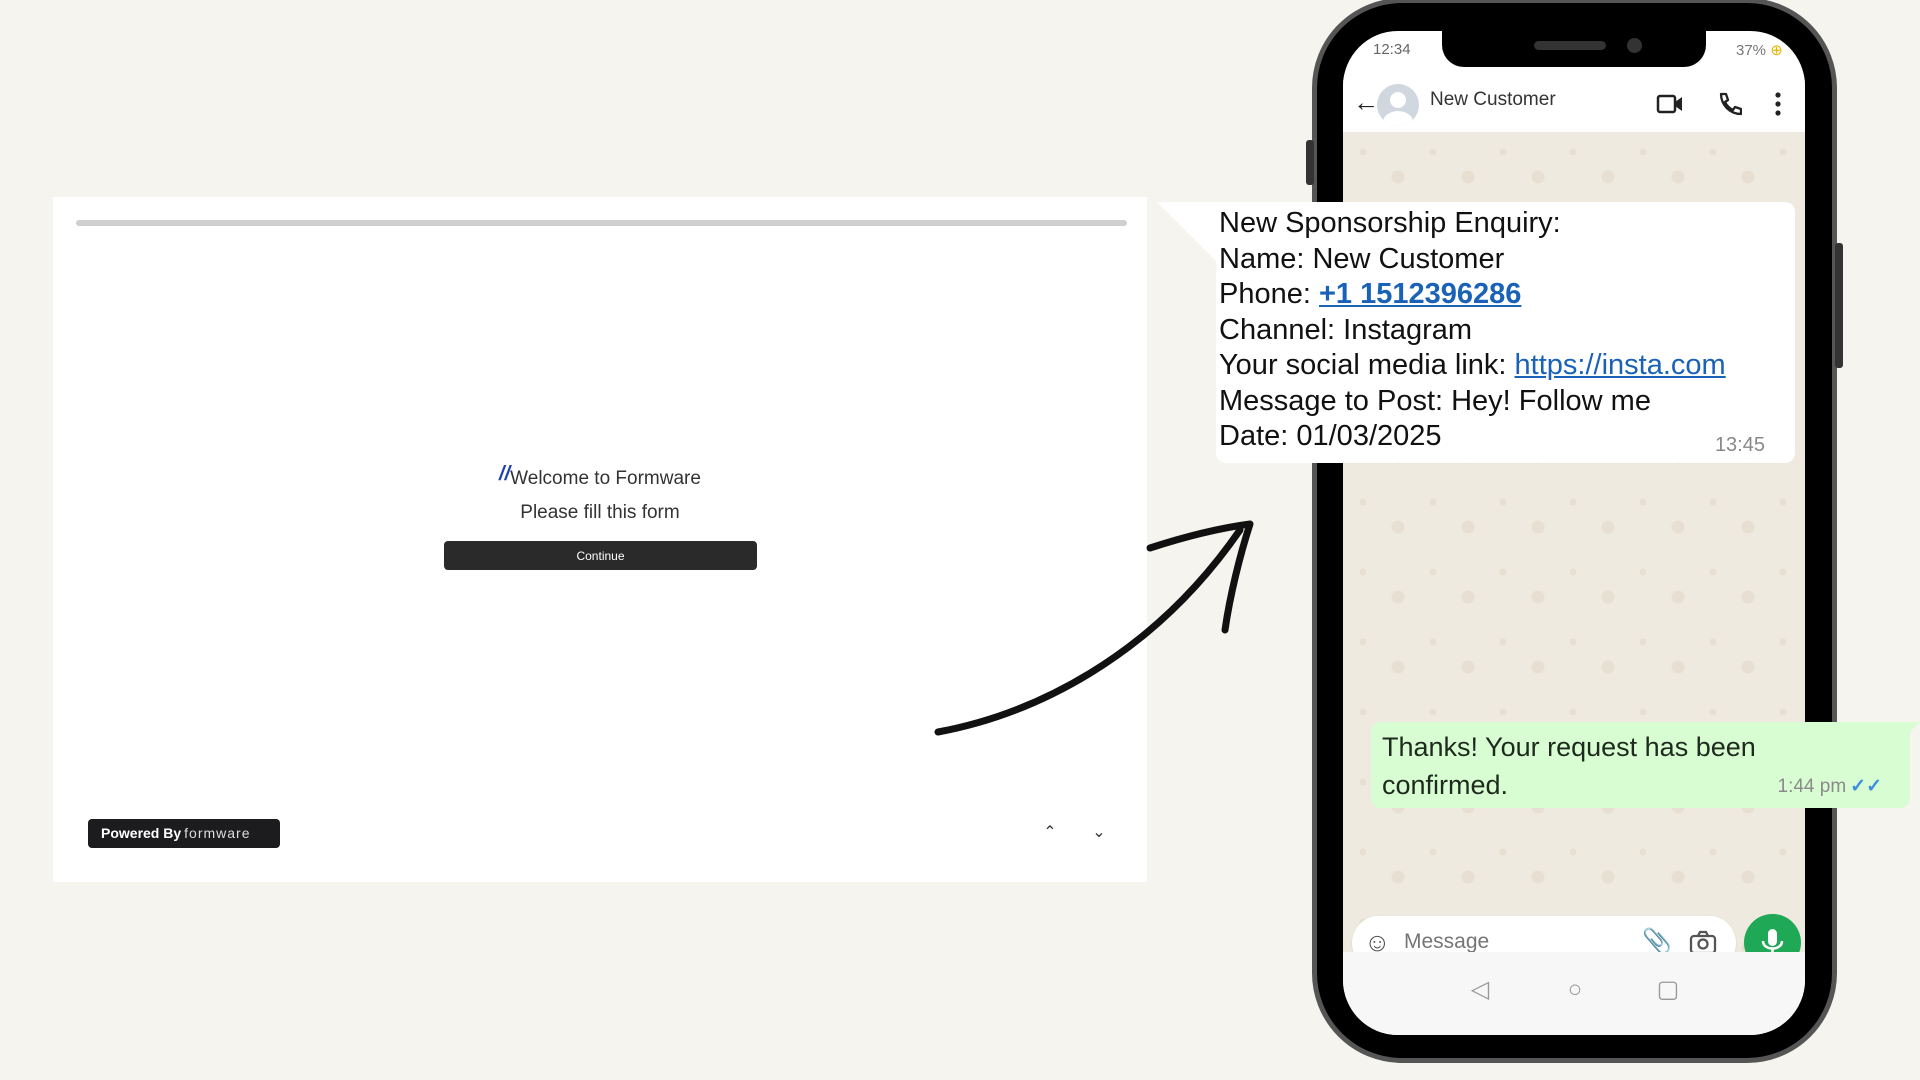 This screenshot has width=1920, height=1080. I want to click on video-call-icon, so click(1670, 104).